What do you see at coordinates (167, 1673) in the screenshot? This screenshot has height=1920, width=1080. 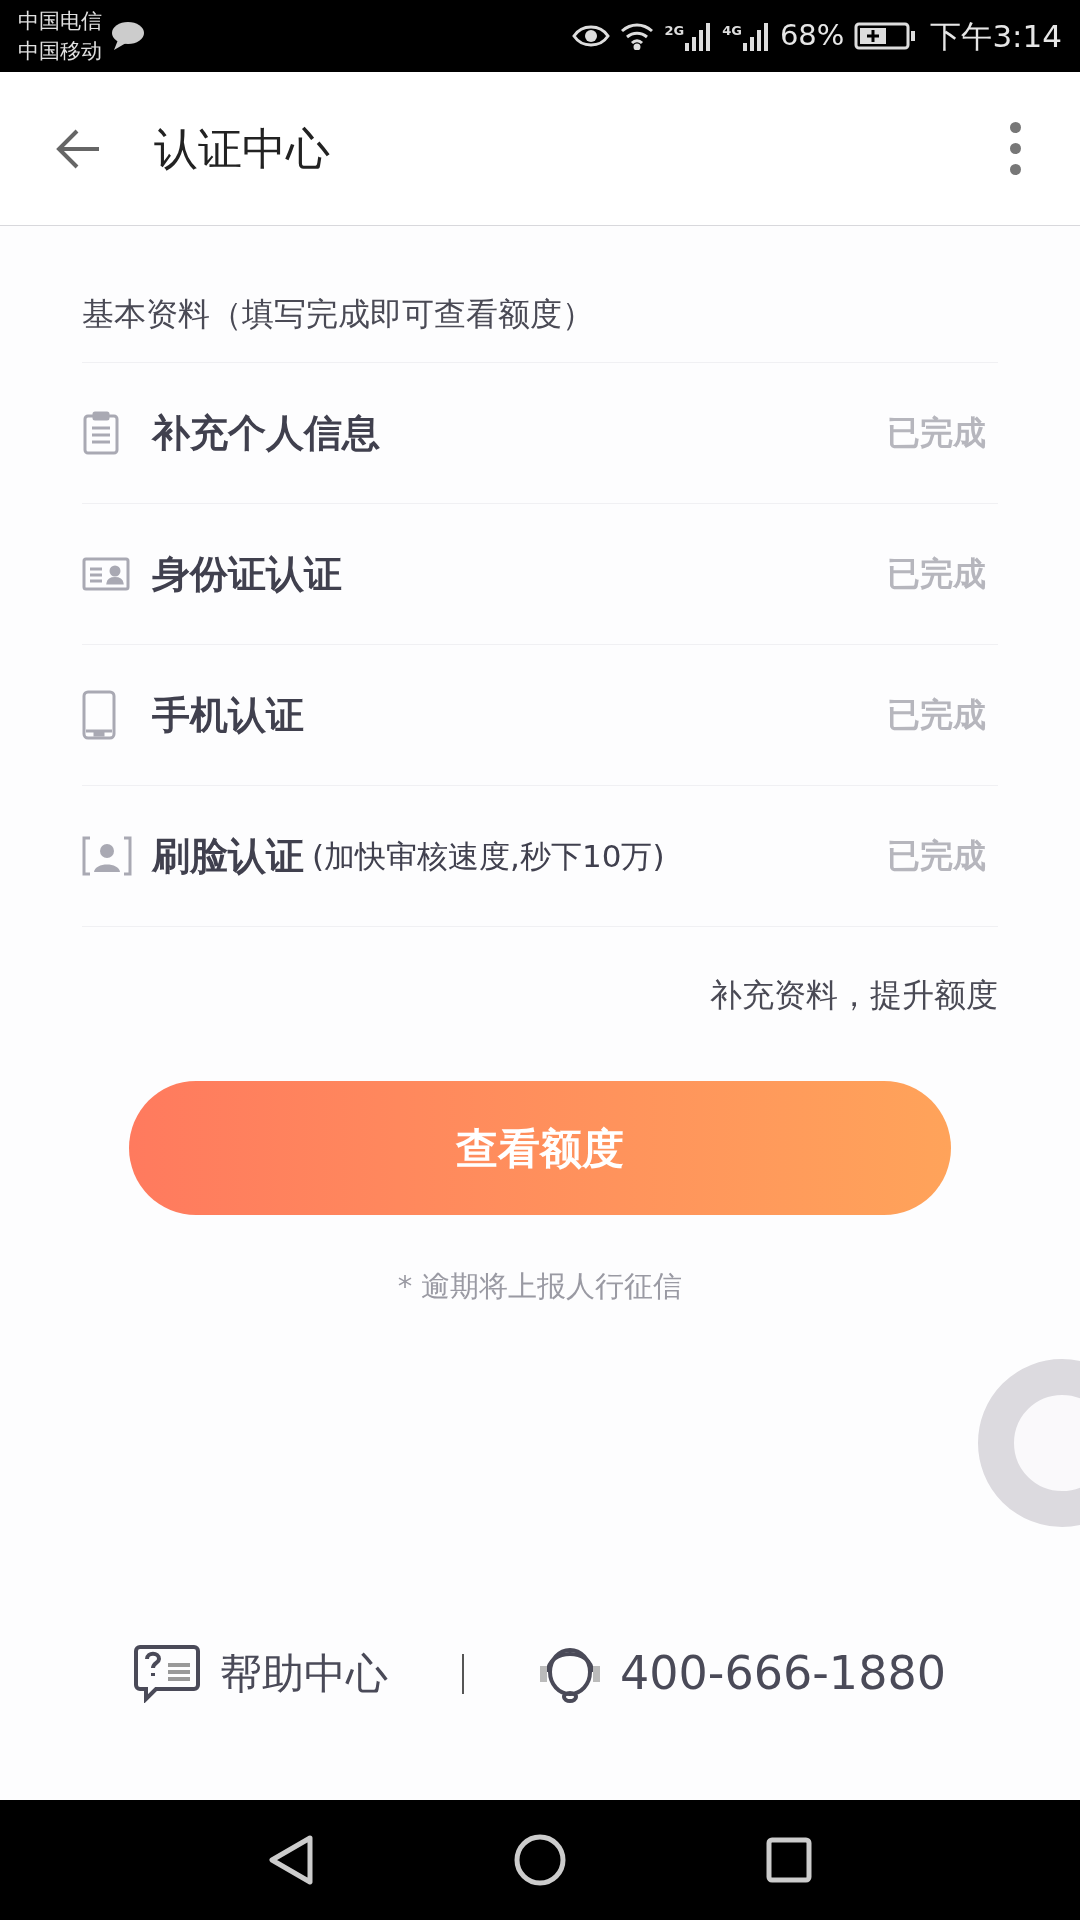 I see `help-chat-icon` at bounding box center [167, 1673].